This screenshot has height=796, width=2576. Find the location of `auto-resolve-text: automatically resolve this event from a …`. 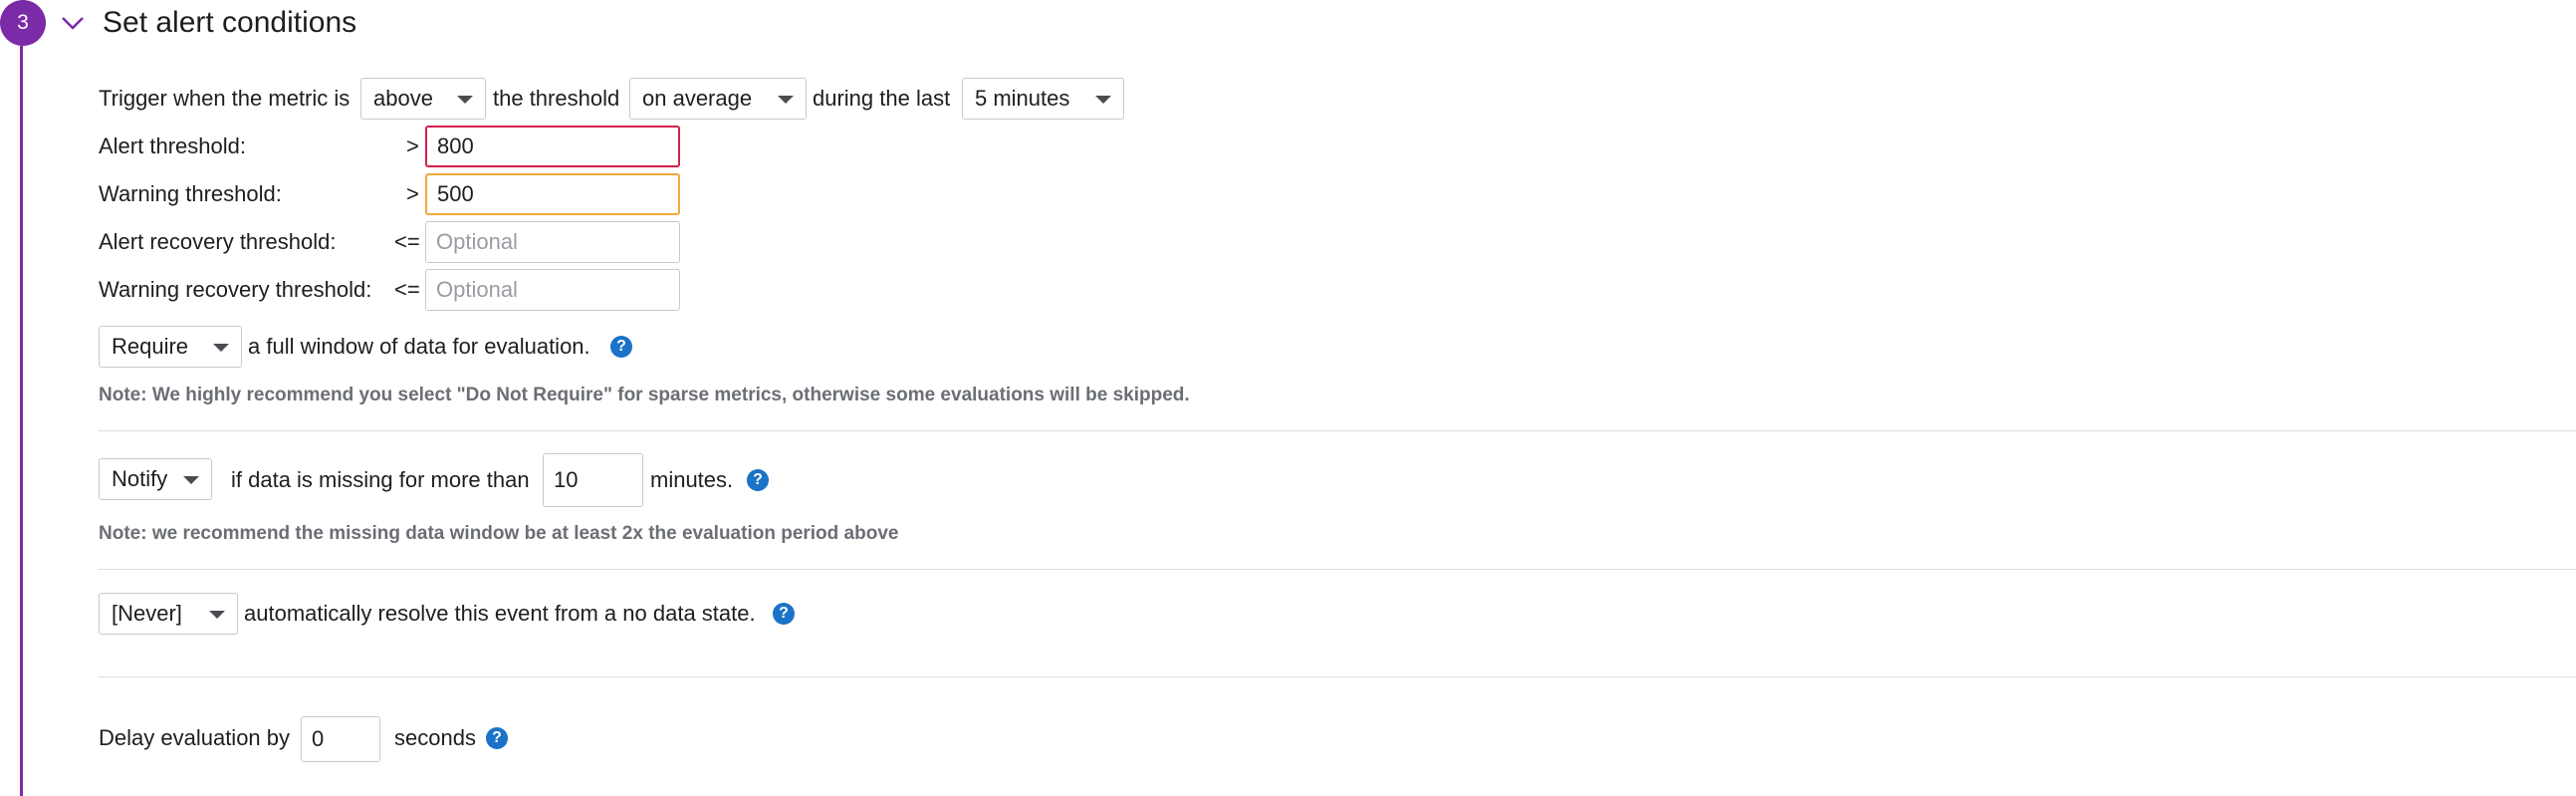

auto-resolve-text: automatically resolve this event from a … is located at coordinates (500, 613).